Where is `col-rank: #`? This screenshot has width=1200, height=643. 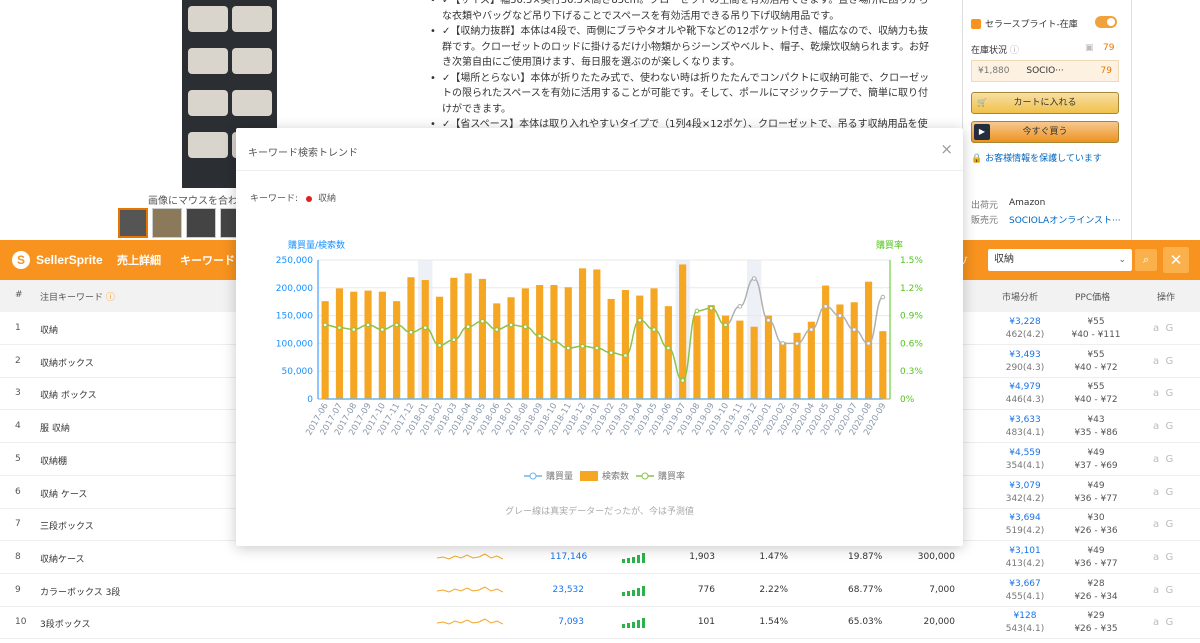
col-rank: # is located at coordinates (19, 295).